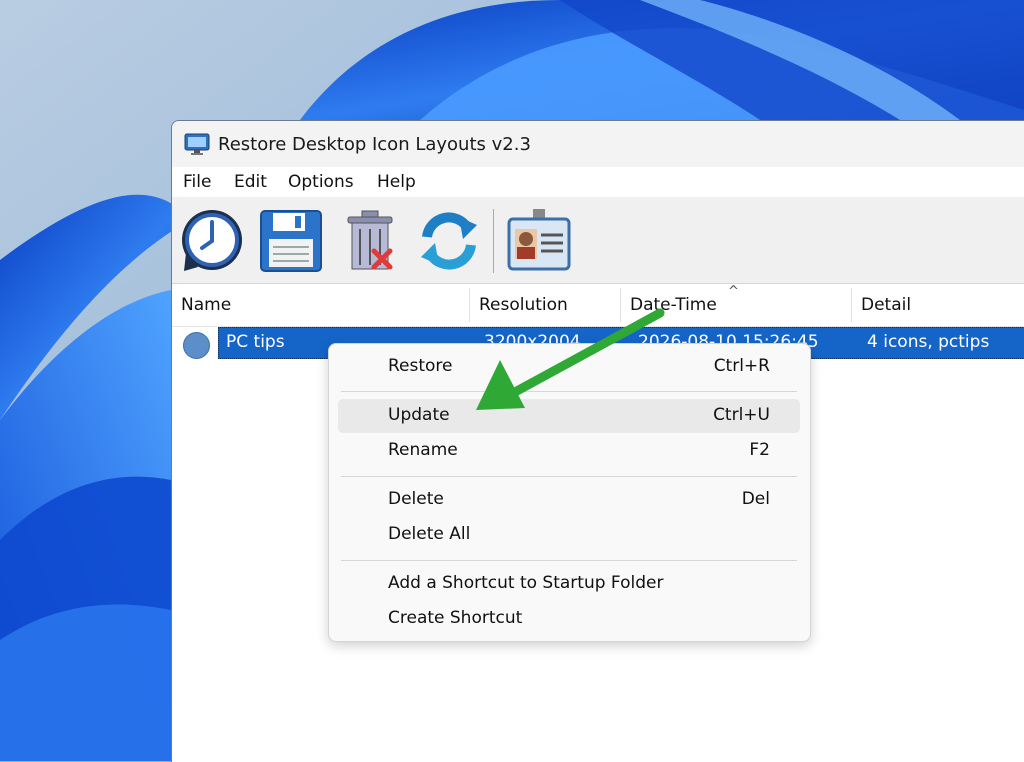  I want to click on sort-indicator-icon: ^, so click(733, 291).